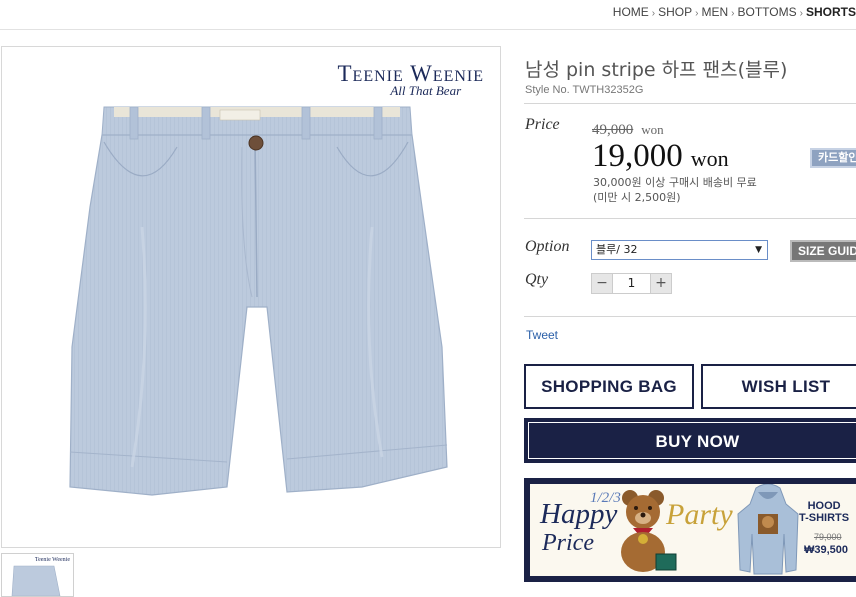  What do you see at coordinates (675, 182) in the screenshot?
I see `shipping-note-line1: 30,000원 이상 구매시 배송비 무료` at bounding box center [675, 182].